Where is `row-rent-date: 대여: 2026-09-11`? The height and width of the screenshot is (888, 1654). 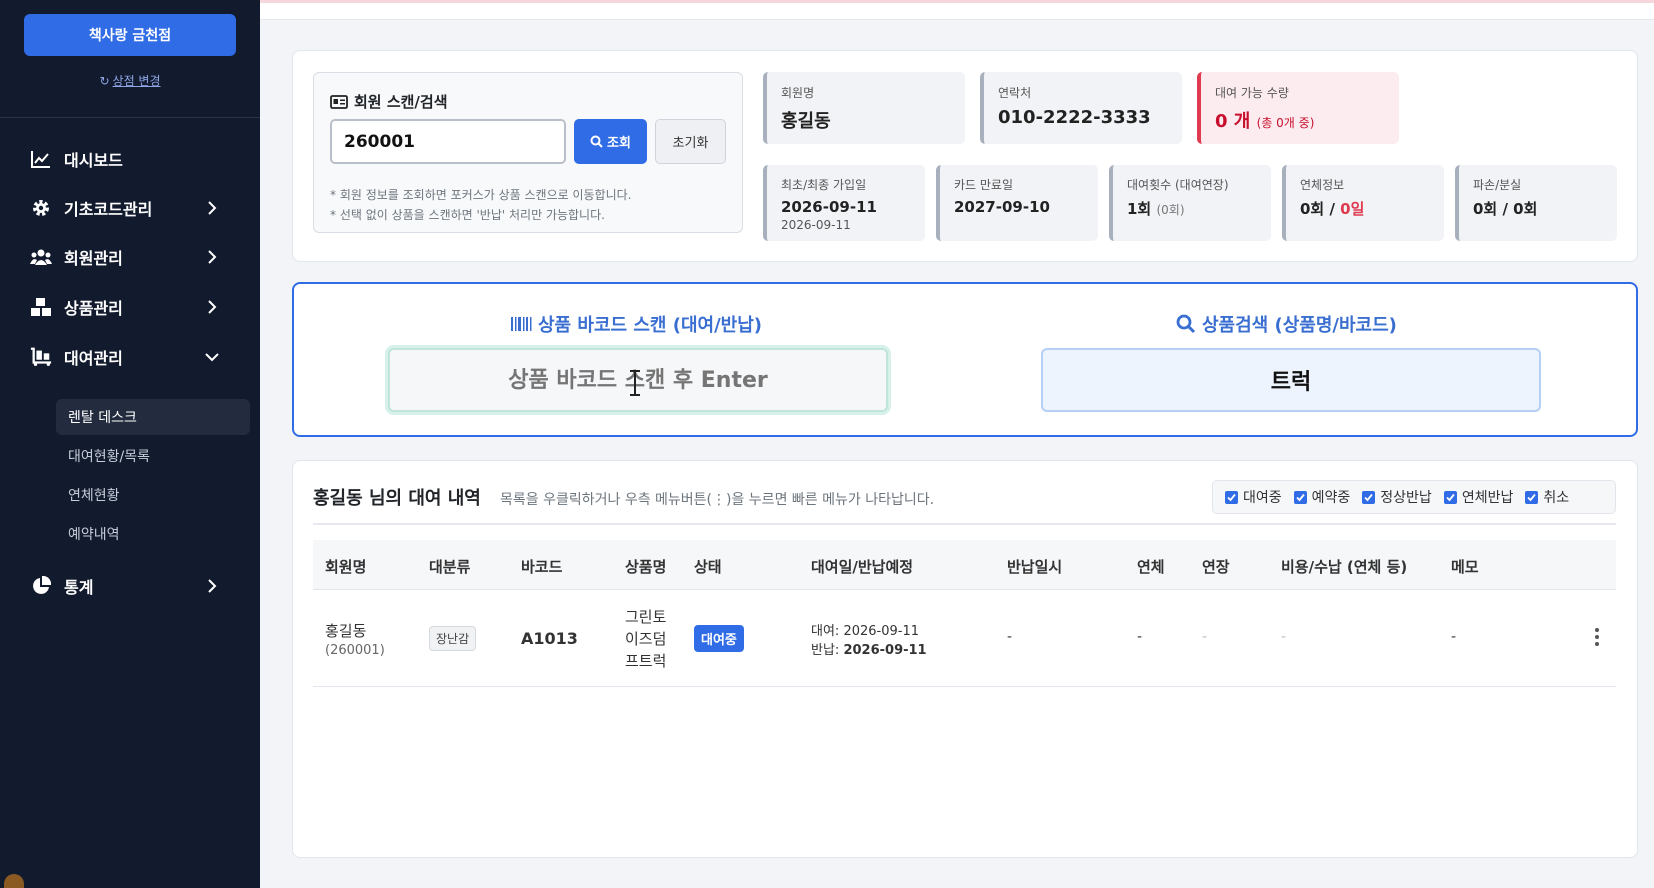
row-rent-date: 대여: 2026-09-11 is located at coordinates (865, 629).